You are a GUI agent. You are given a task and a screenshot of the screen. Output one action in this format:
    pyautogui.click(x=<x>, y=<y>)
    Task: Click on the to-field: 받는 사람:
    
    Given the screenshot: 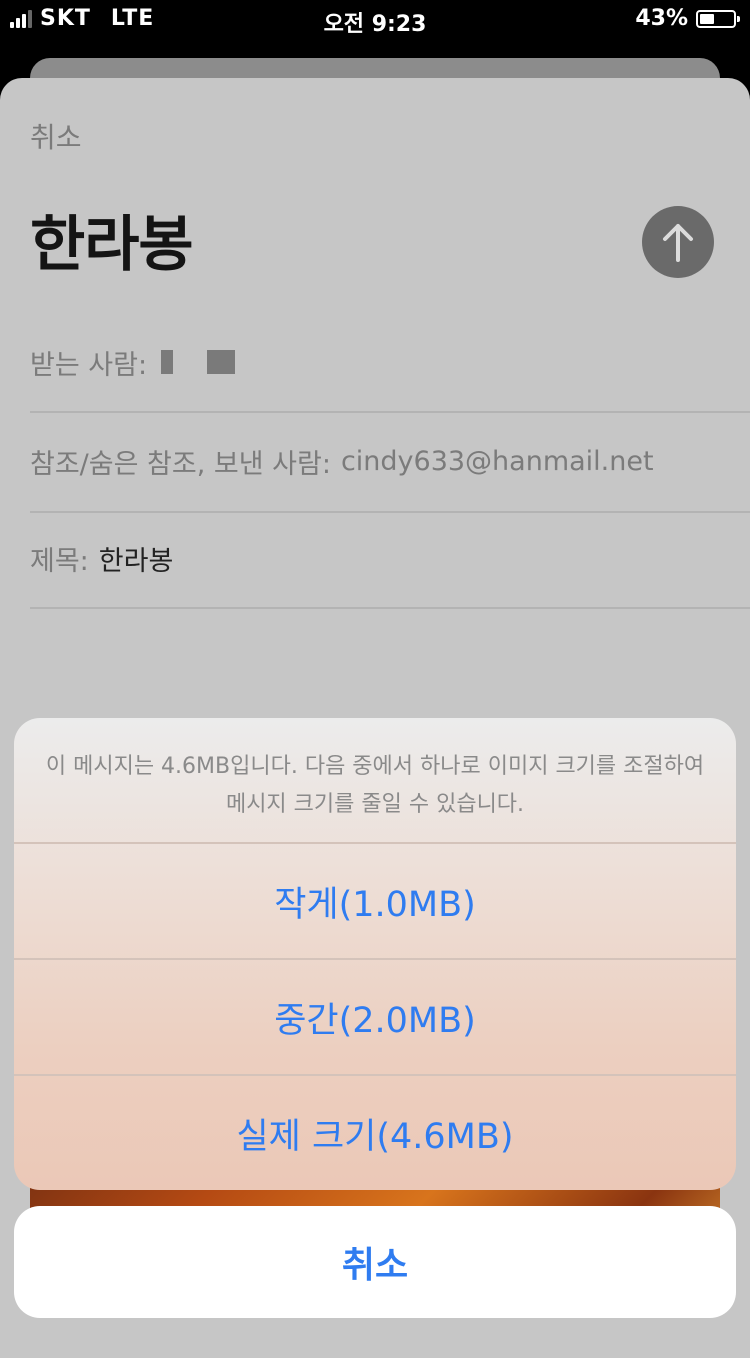 What is the action you would take?
    pyautogui.click(x=390, y=362)
    